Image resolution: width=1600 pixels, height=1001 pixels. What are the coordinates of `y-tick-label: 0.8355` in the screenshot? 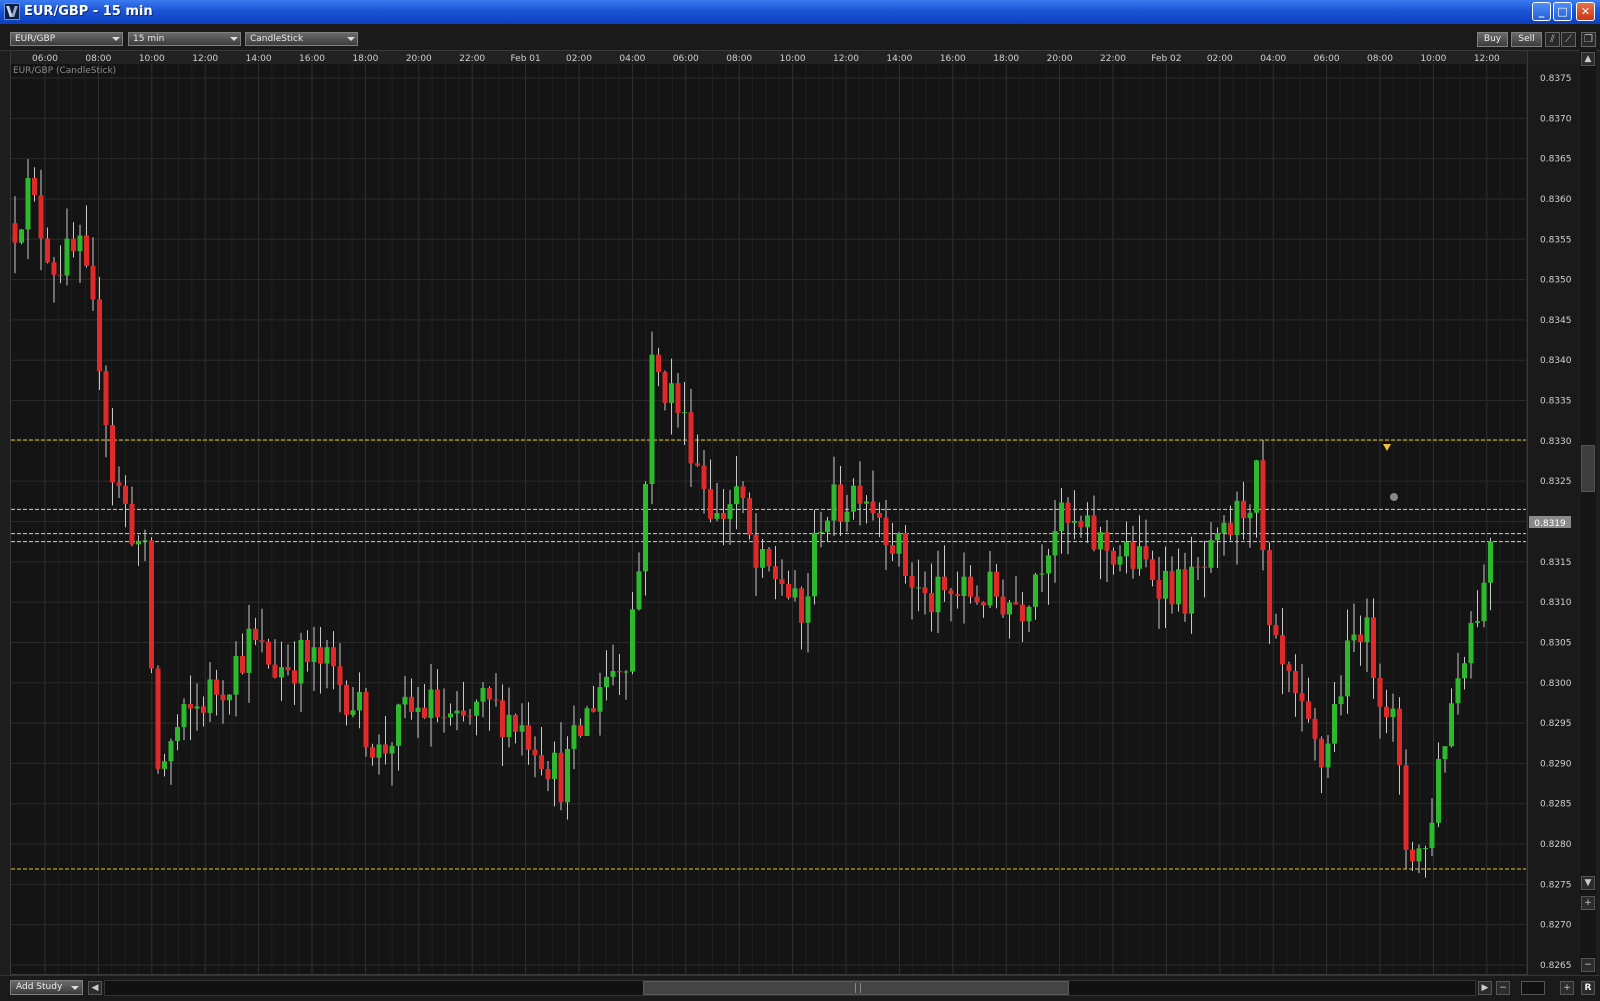 It's located at (1556, 240).